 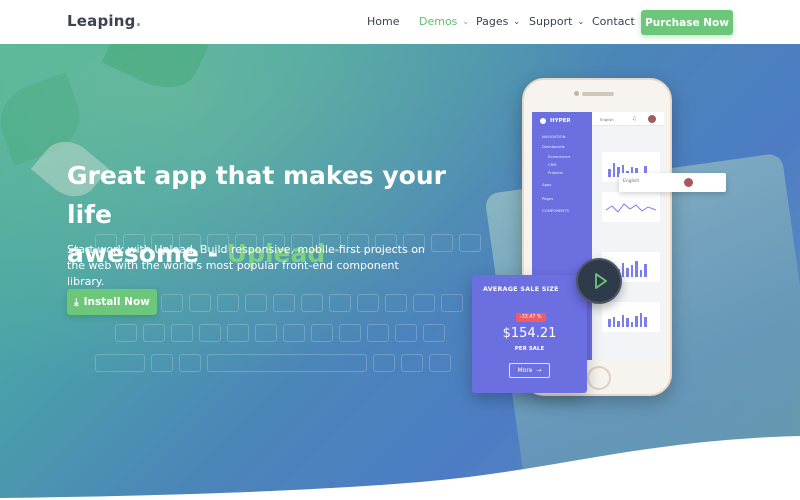 I want to click on mini-line-card, so click(x=631, y=207).